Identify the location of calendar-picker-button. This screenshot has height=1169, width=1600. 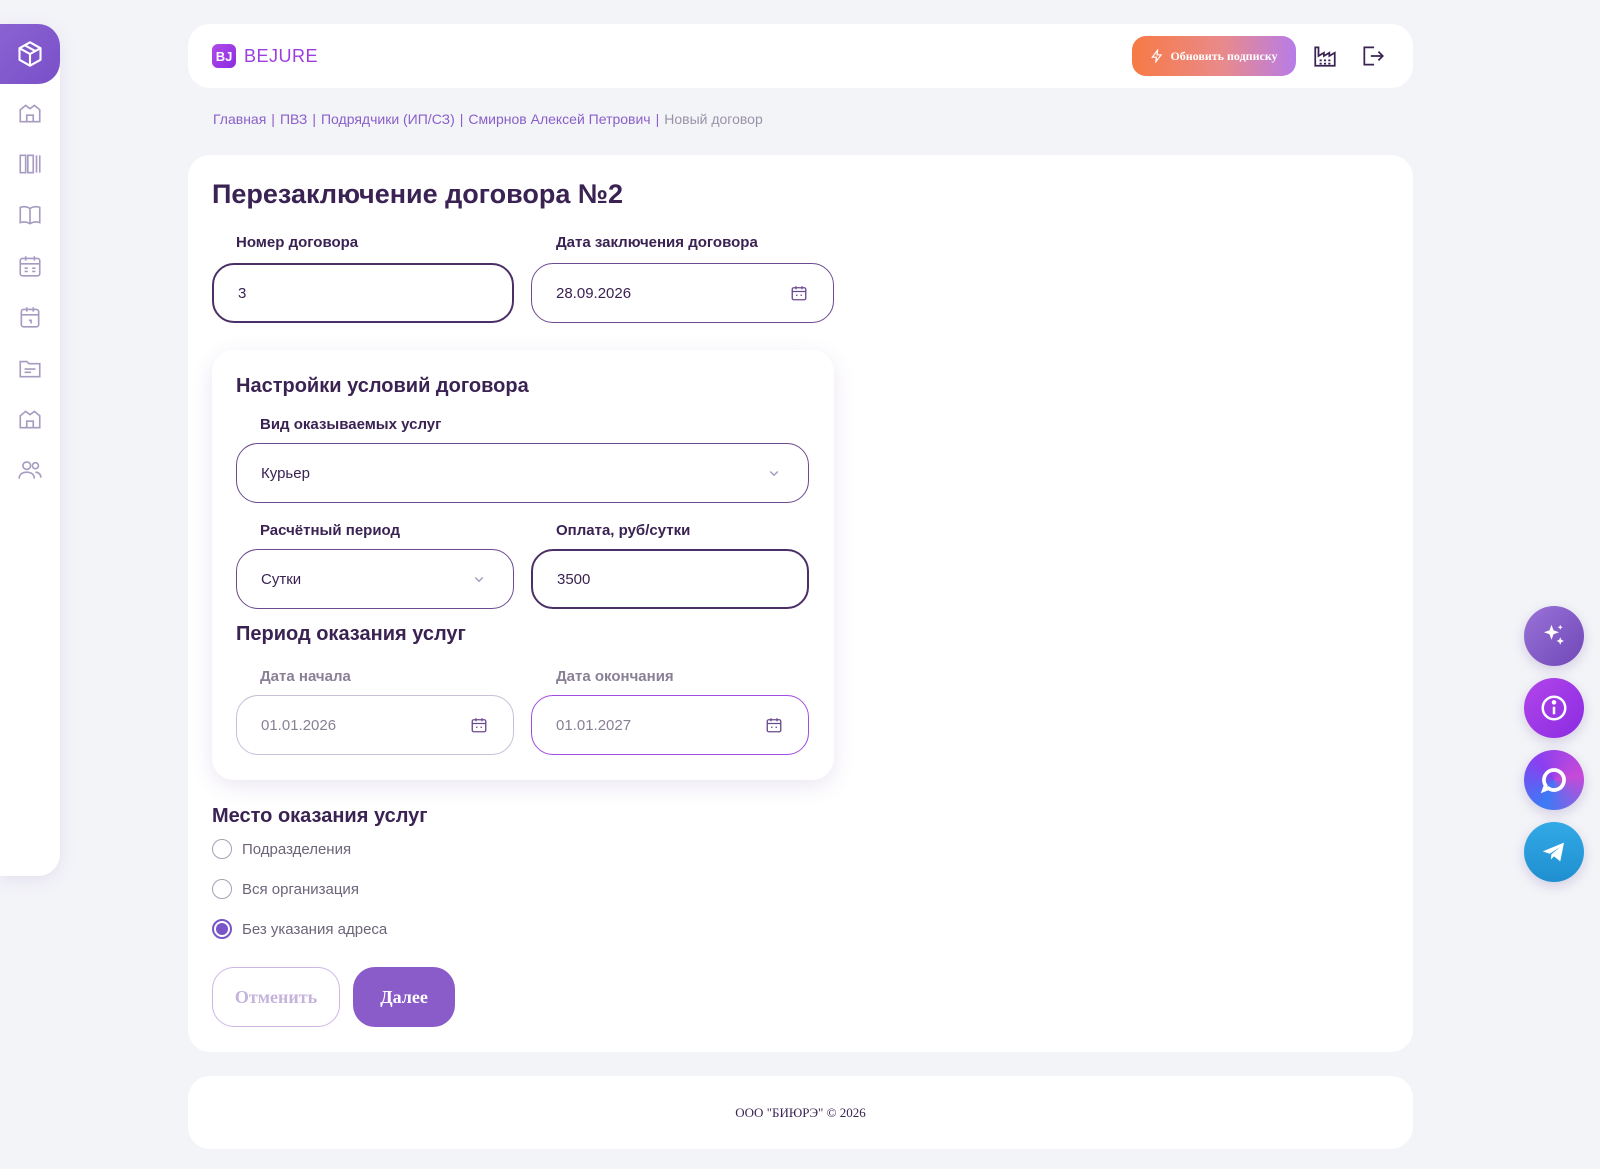
(799, 293).